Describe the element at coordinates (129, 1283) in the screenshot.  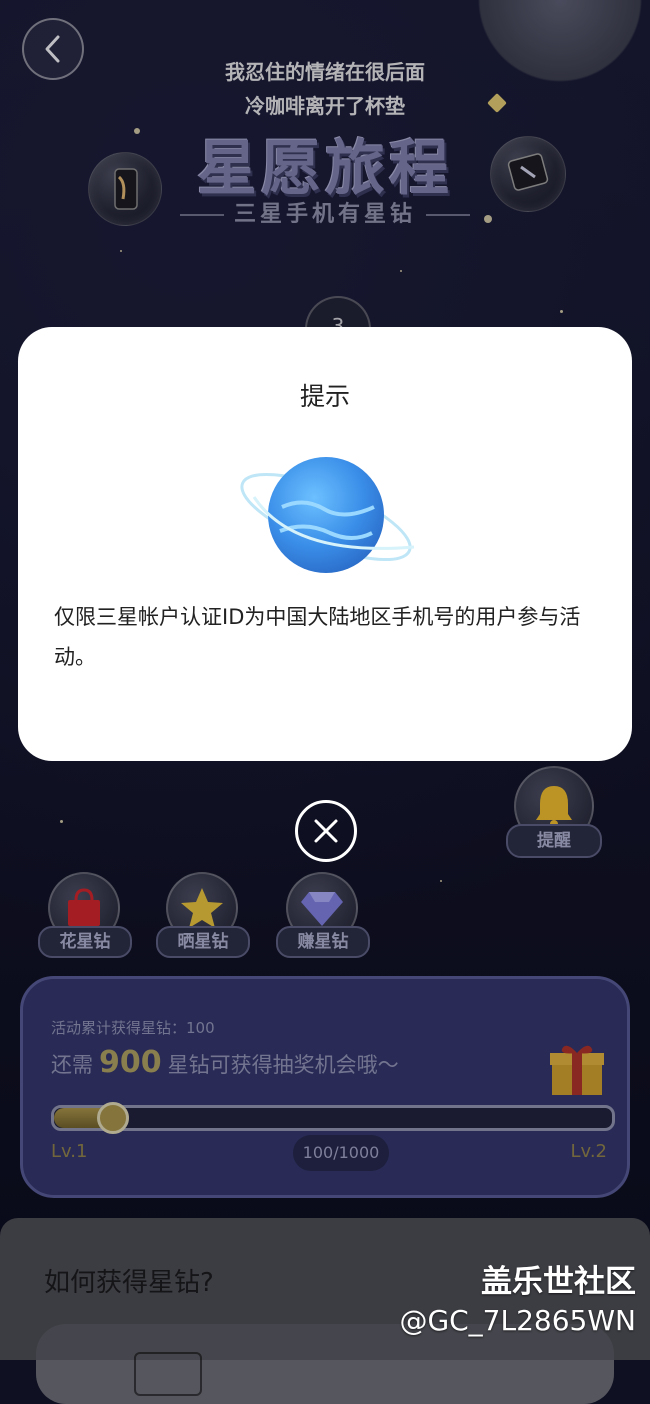
I see `how-to-earn-title: 如何获得星钻?` at that location.